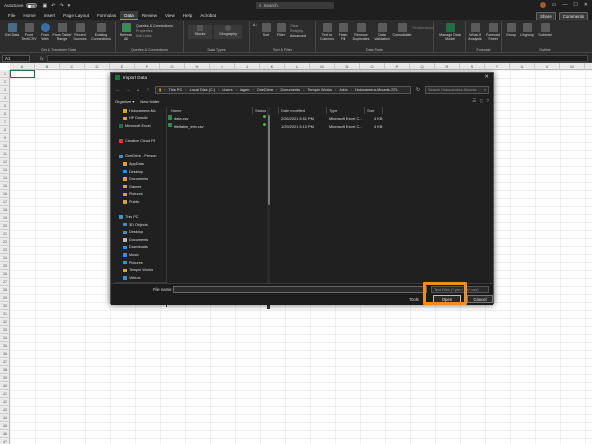  What do you see at coordinates (5, 306) in the screenshot?
I see `row-header: 30` at bounding box center [5, 306].